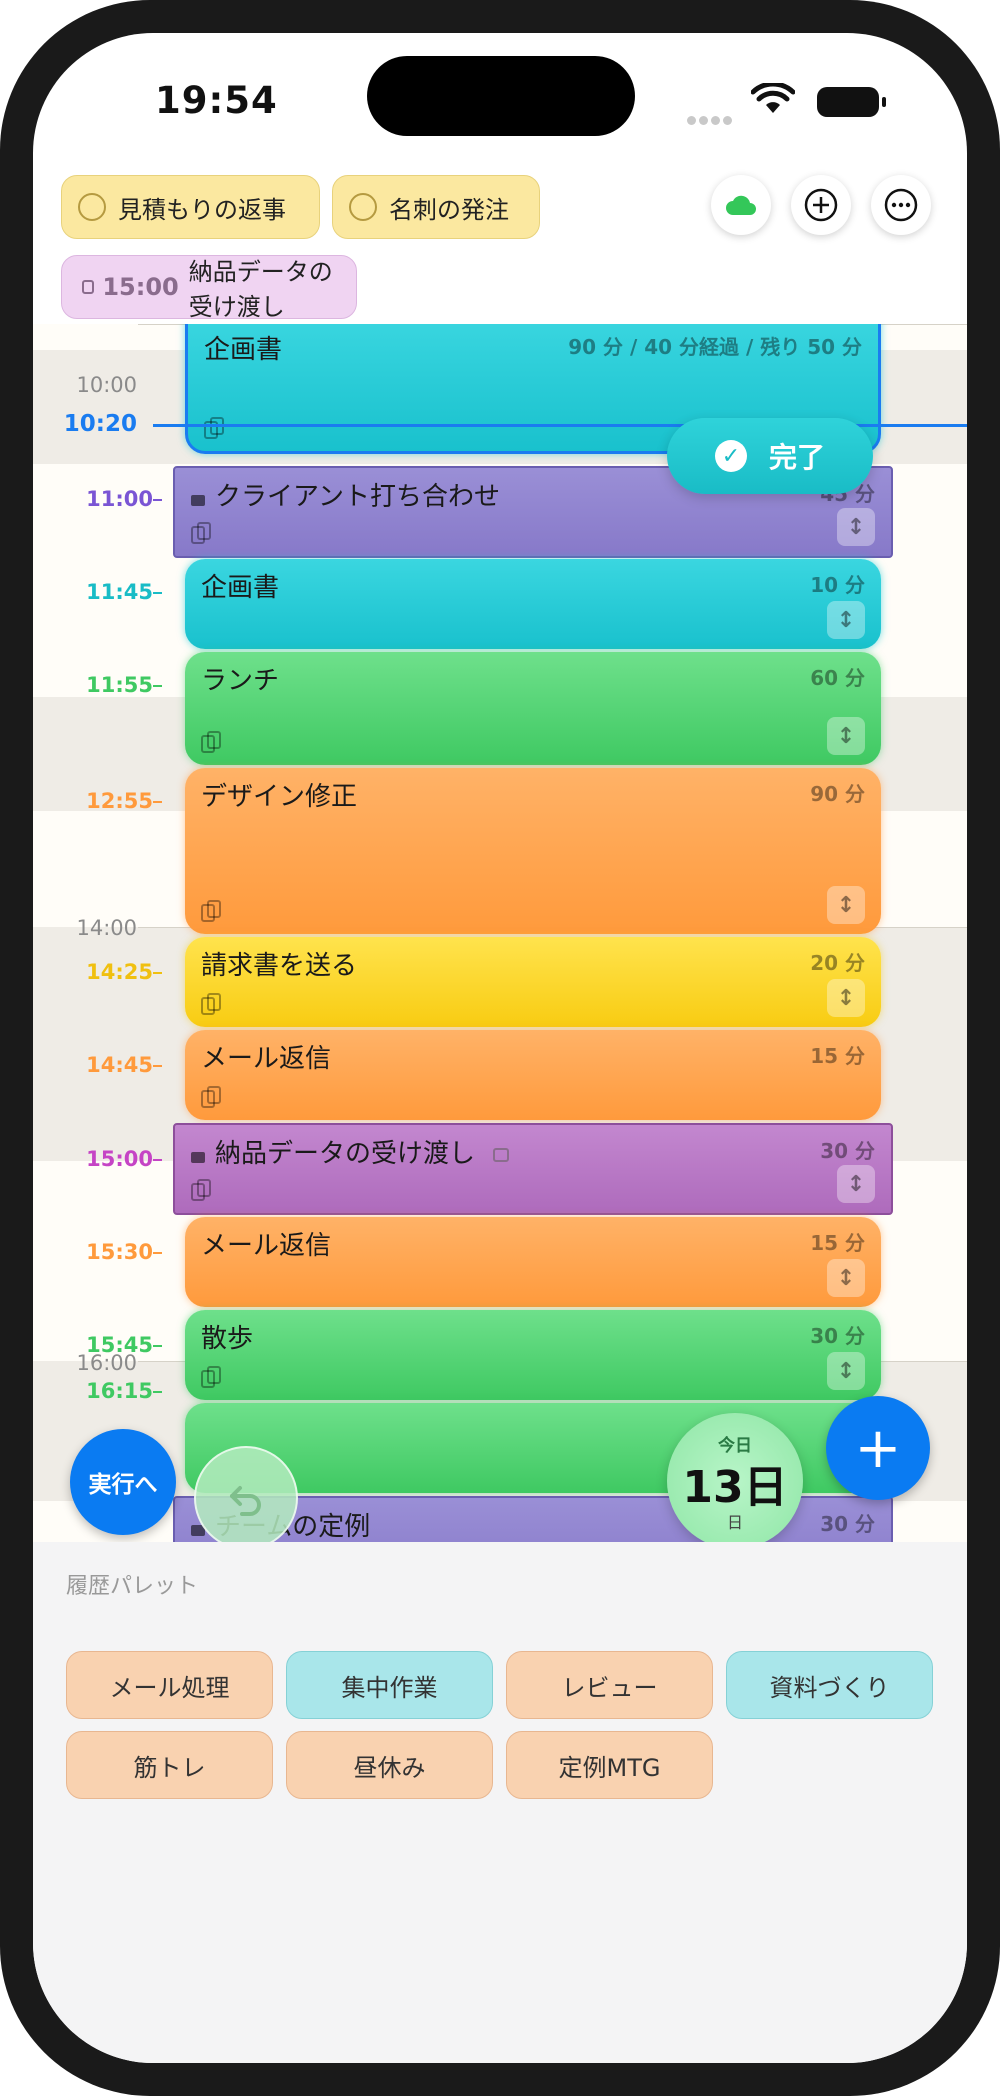  Describe the element at coordinates (389, 1685) in the screenshot. I see `palette-item: 集中作業` at that location.